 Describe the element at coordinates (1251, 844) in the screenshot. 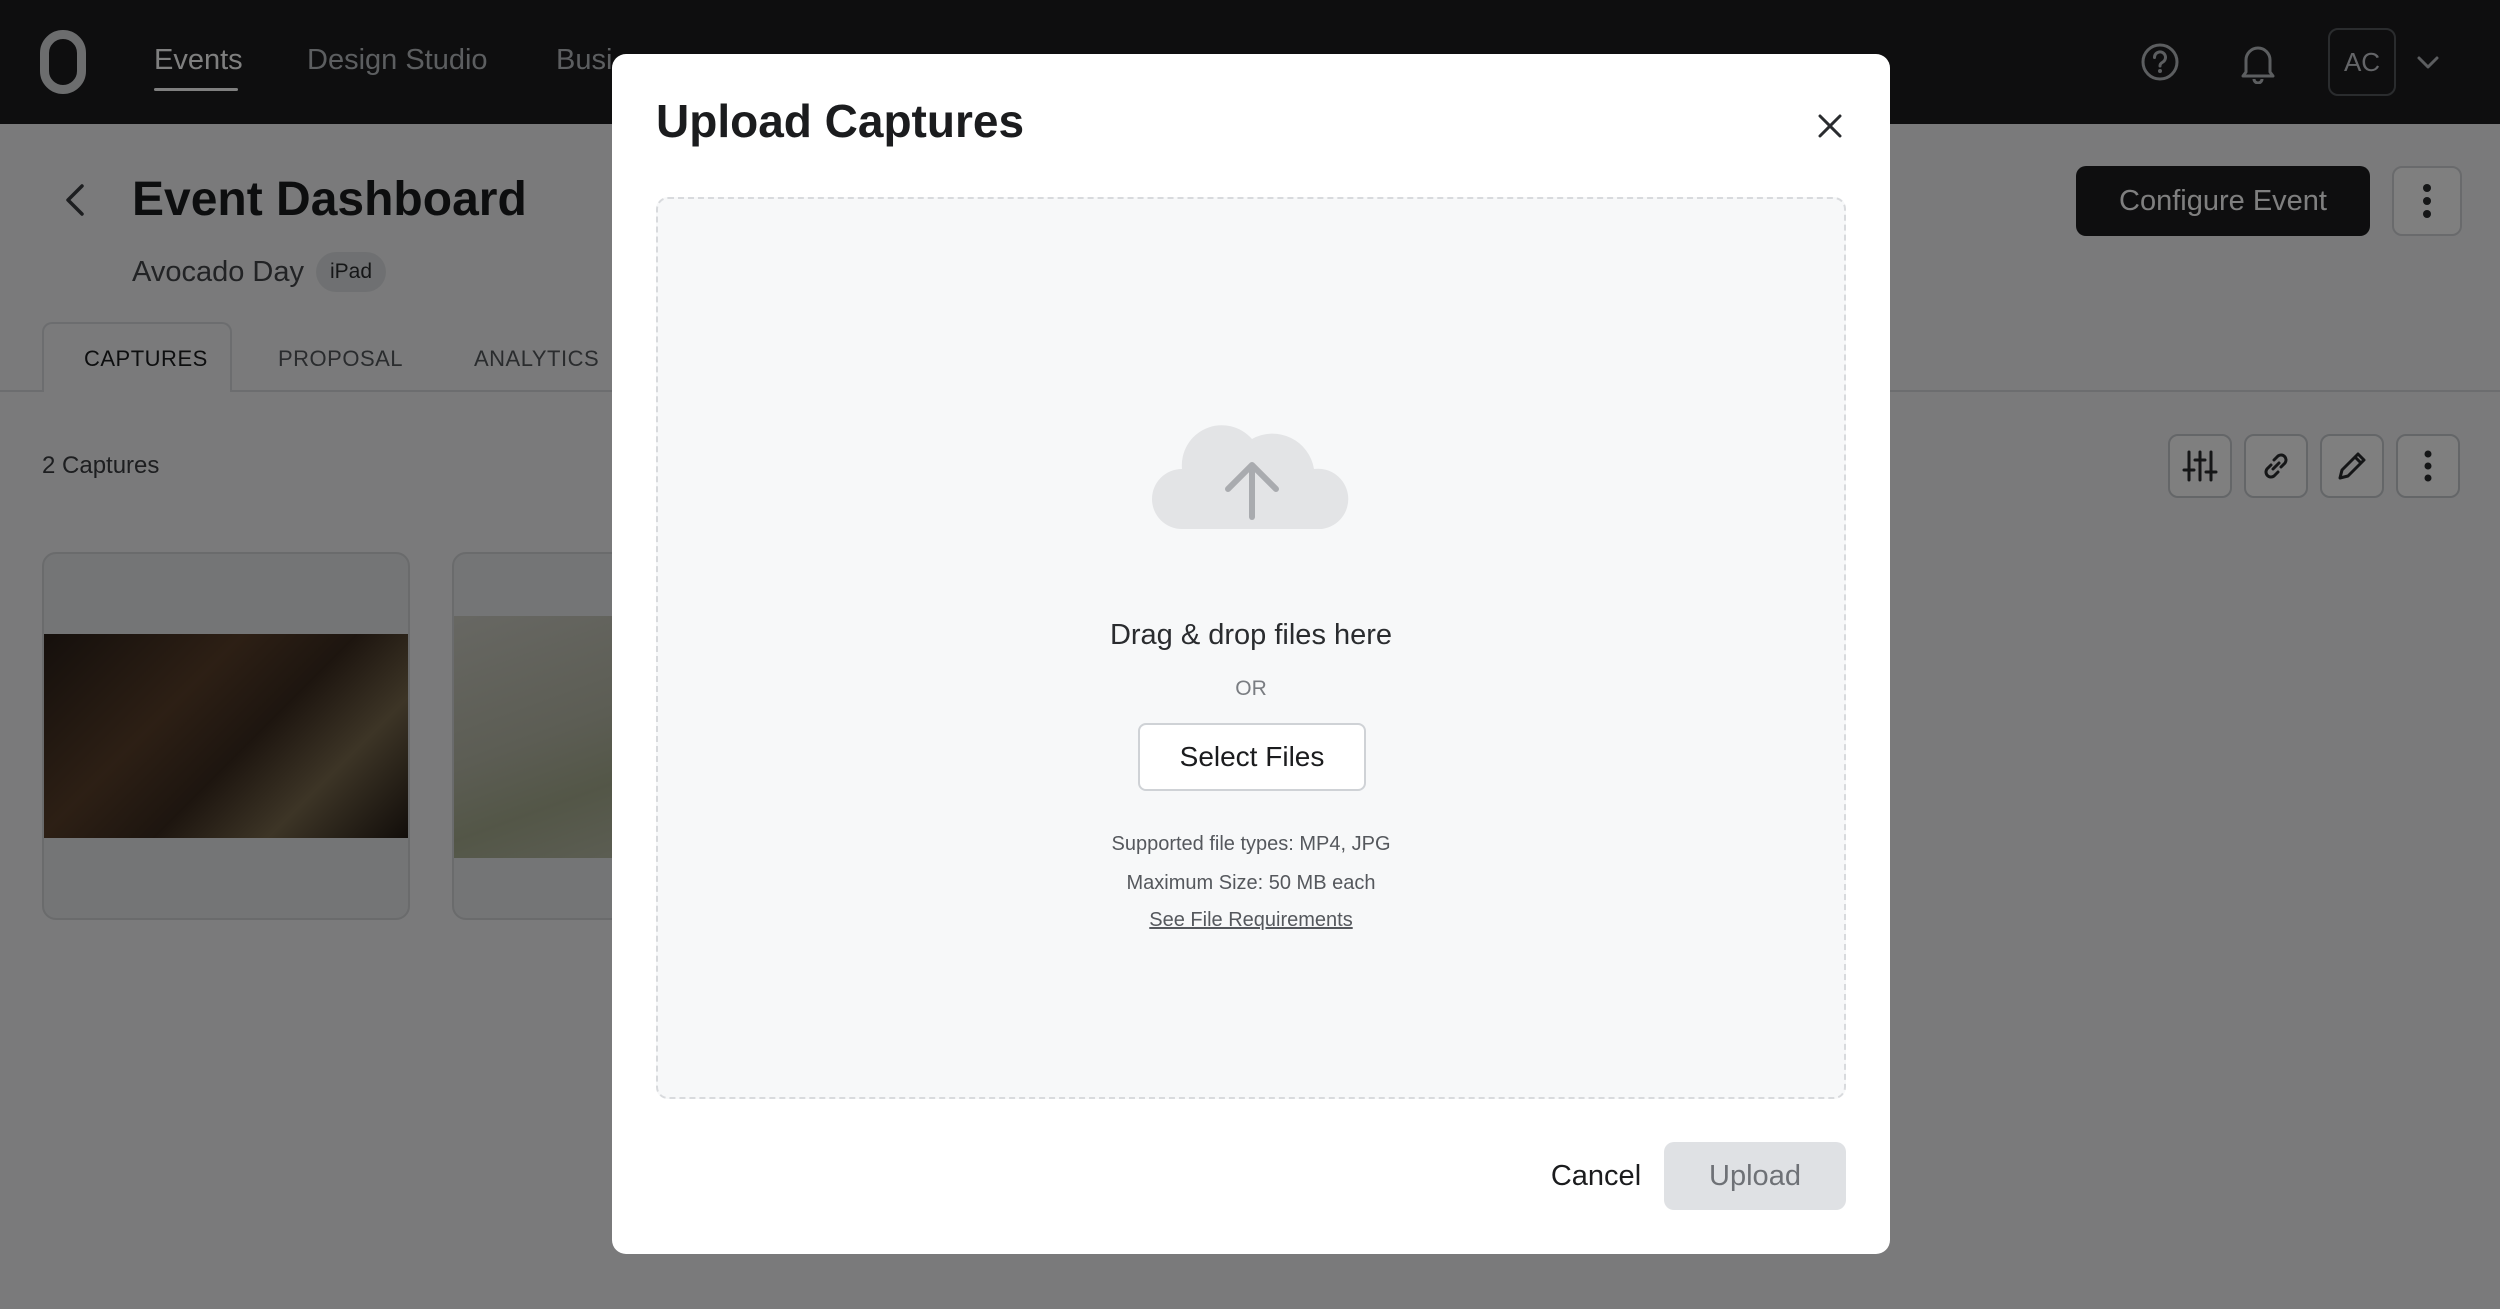

I see `supported-file-types: Supported file types: MP4, JPG` at that location.